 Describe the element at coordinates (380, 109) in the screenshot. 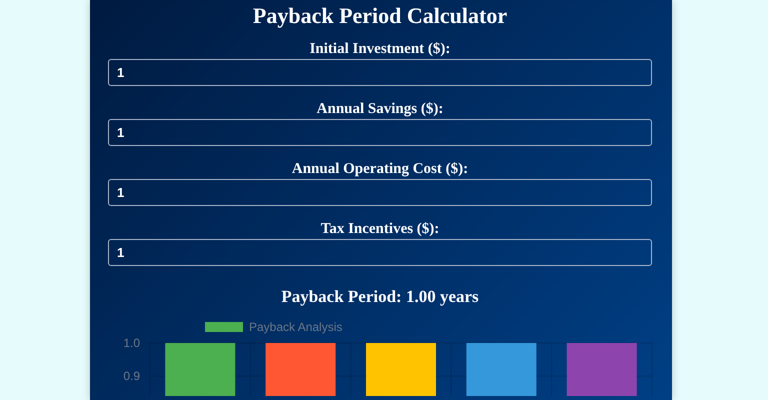

I see `field-label: Annual Savings ($):` at that location.